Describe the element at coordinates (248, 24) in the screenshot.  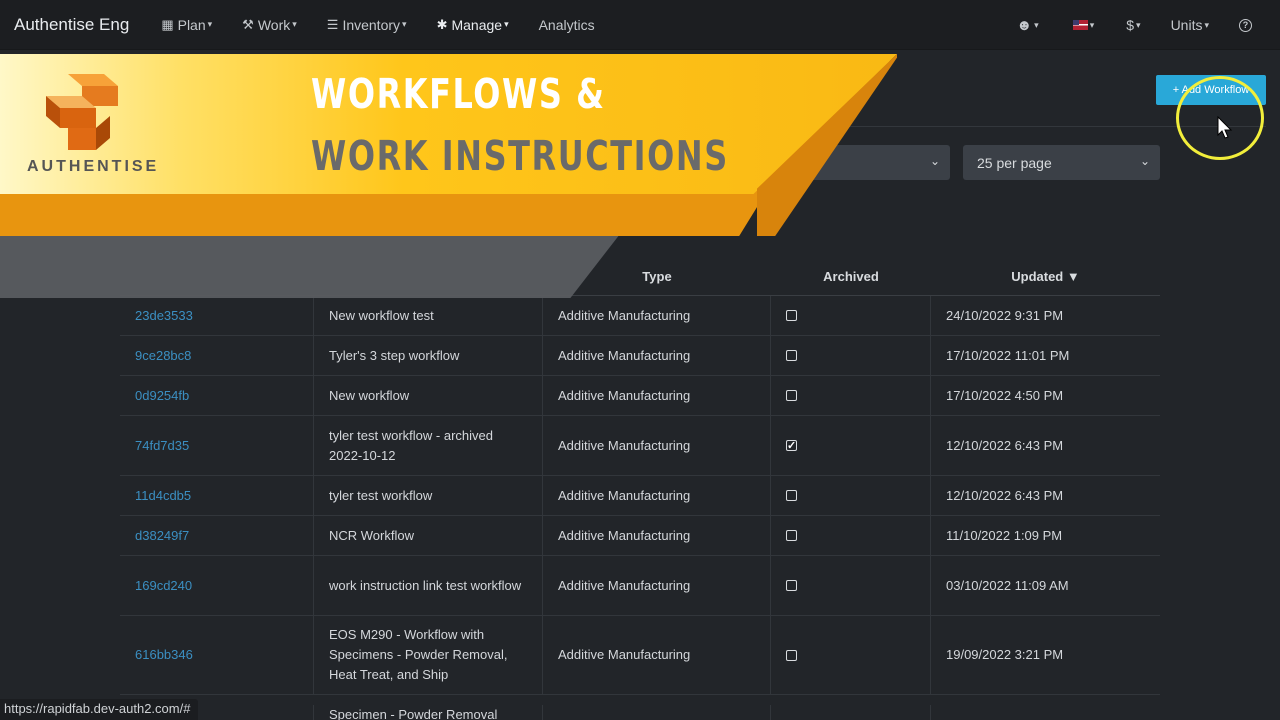
I see `wrench-icon: ⚒` at that location.